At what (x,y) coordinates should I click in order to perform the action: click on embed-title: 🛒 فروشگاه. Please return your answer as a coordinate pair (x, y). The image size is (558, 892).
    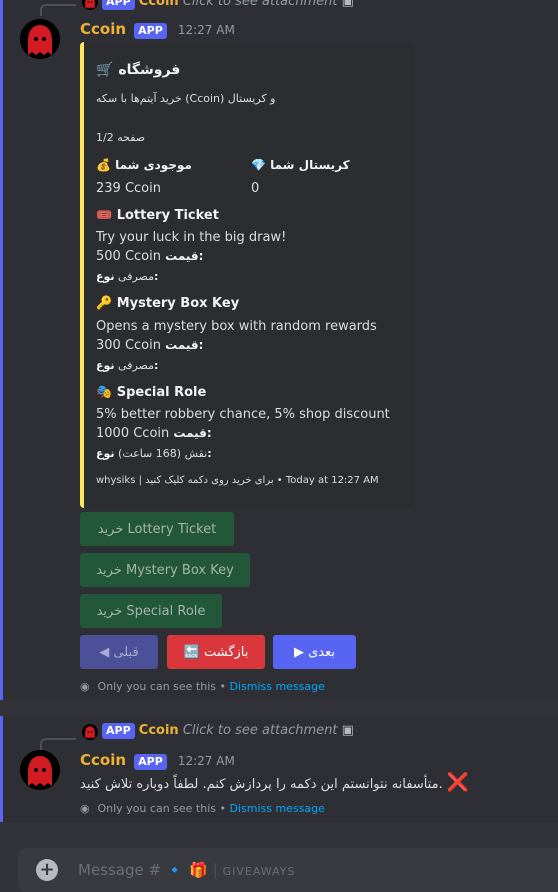
    Looking at the image, I should click on (138, 70).